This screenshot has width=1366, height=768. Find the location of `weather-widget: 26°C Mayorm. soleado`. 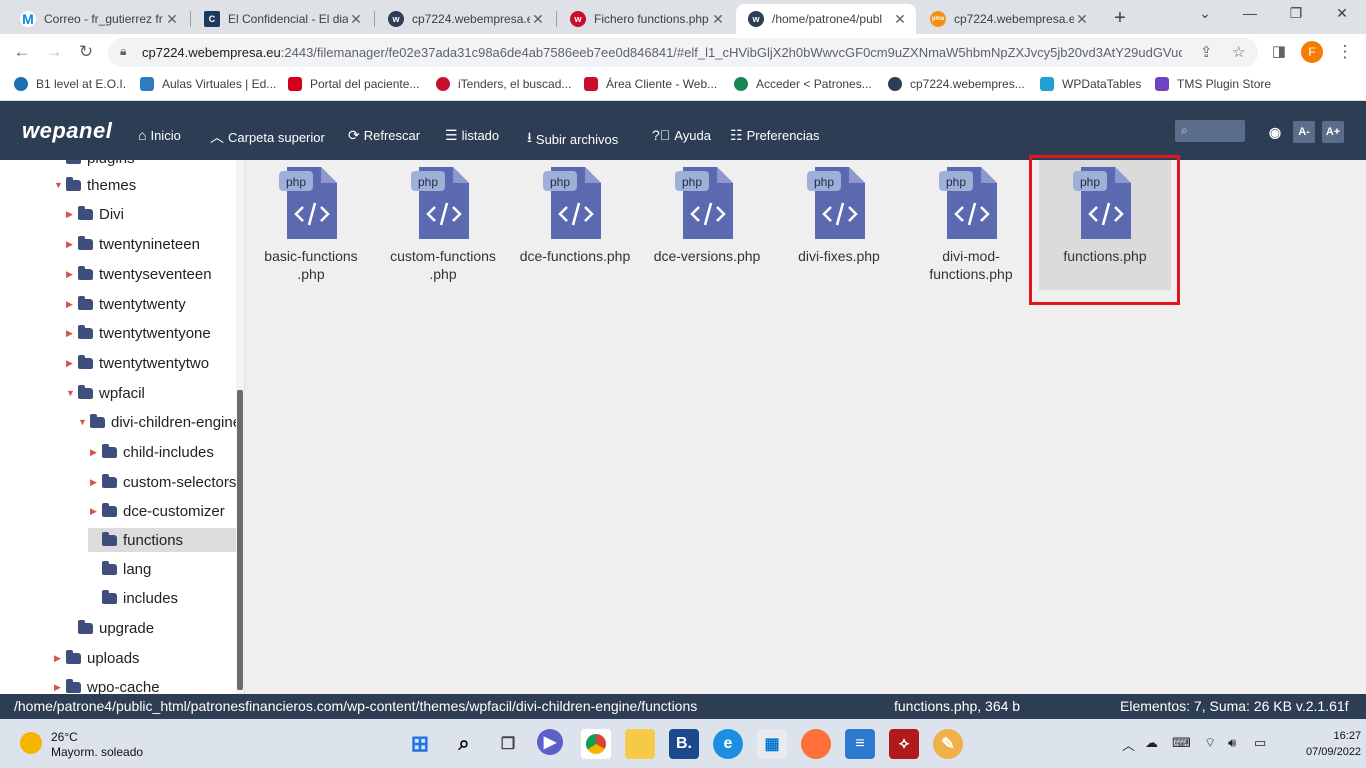

weather-widget: 26°C Mayorm. soleado is located at coordinates (97, 745).